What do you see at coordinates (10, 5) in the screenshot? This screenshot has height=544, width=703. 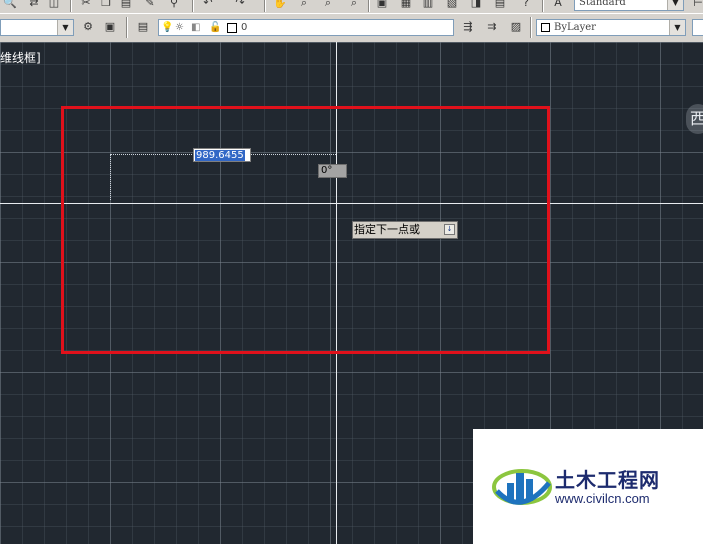 I see `zoom-icon: 🔍` at bounding box center [10, 5].